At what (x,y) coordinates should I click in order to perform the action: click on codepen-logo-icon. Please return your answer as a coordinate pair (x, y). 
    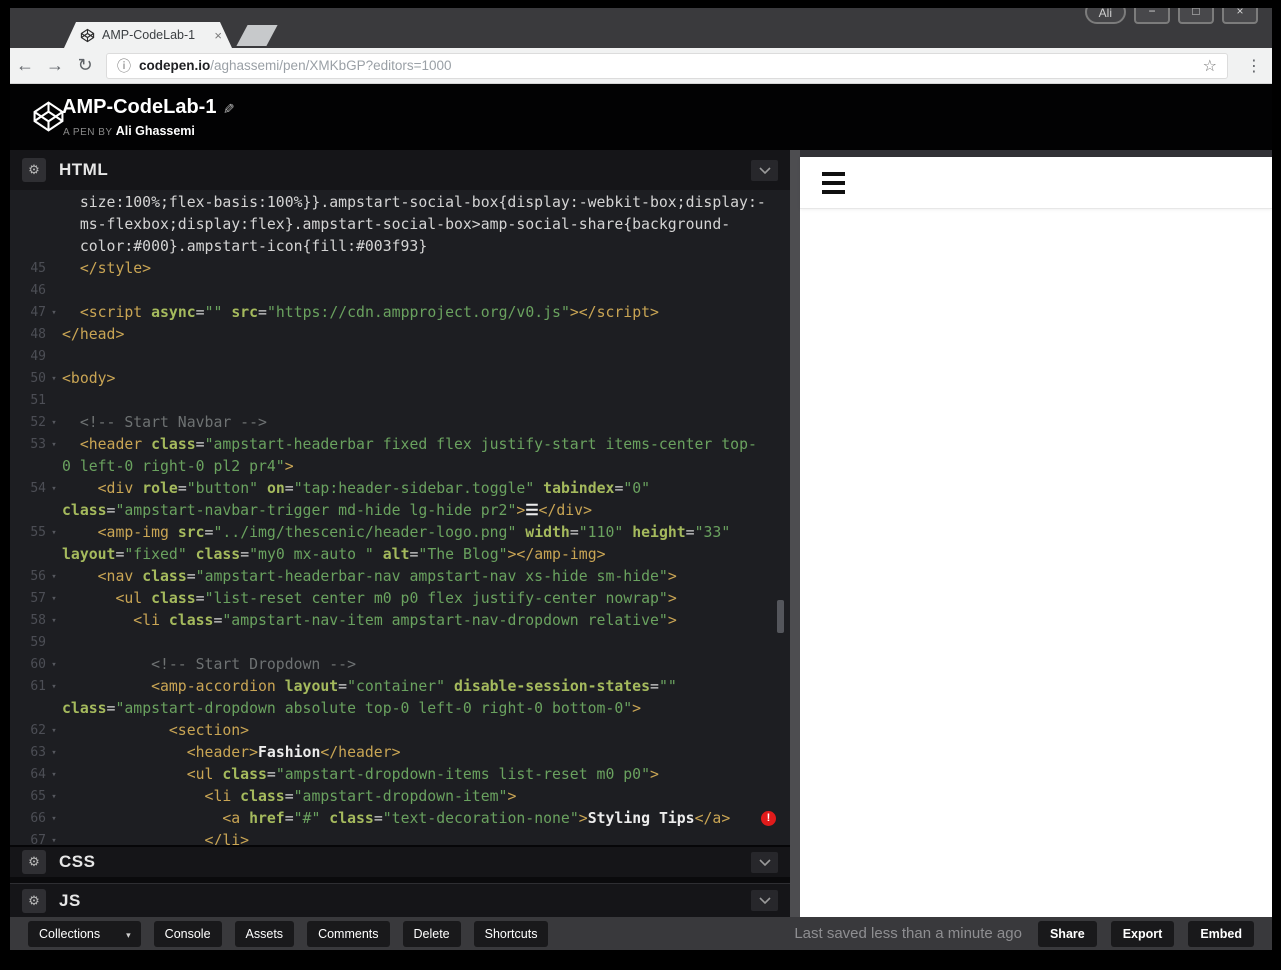
    Looking at the image, I should click on (48, 116).